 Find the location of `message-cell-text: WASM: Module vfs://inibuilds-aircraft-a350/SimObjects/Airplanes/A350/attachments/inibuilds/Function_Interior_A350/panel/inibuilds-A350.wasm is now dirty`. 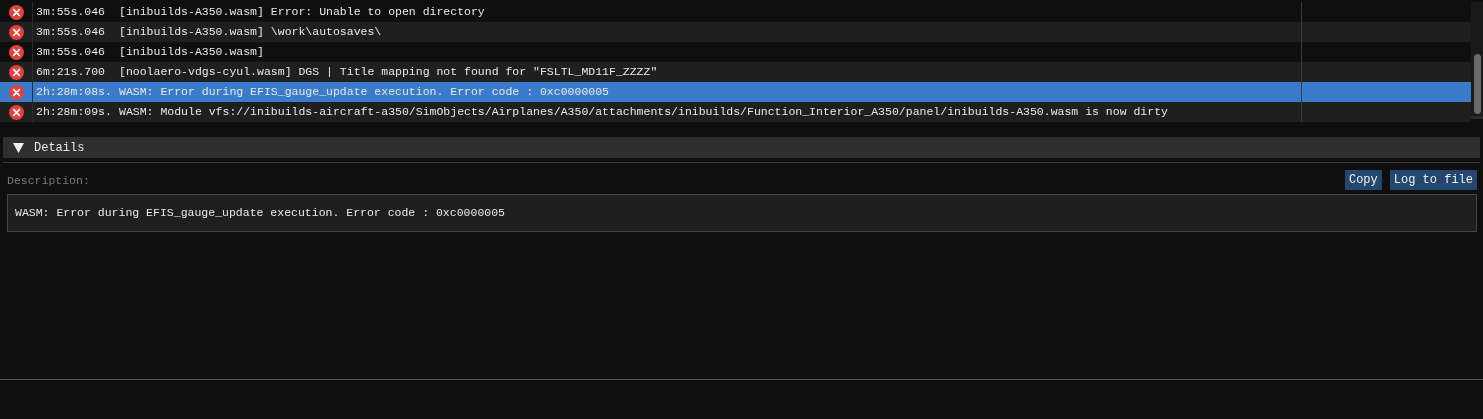

message-cell-text: WASM: Module vfs://inibuilds-aircraft-a350/SimObjects/Airplanes/A350/attachments/inibuilds/Function_Interior_A350/panel/inibuilds-A350.wasm is now dirty is located at coordinates (643, 112).